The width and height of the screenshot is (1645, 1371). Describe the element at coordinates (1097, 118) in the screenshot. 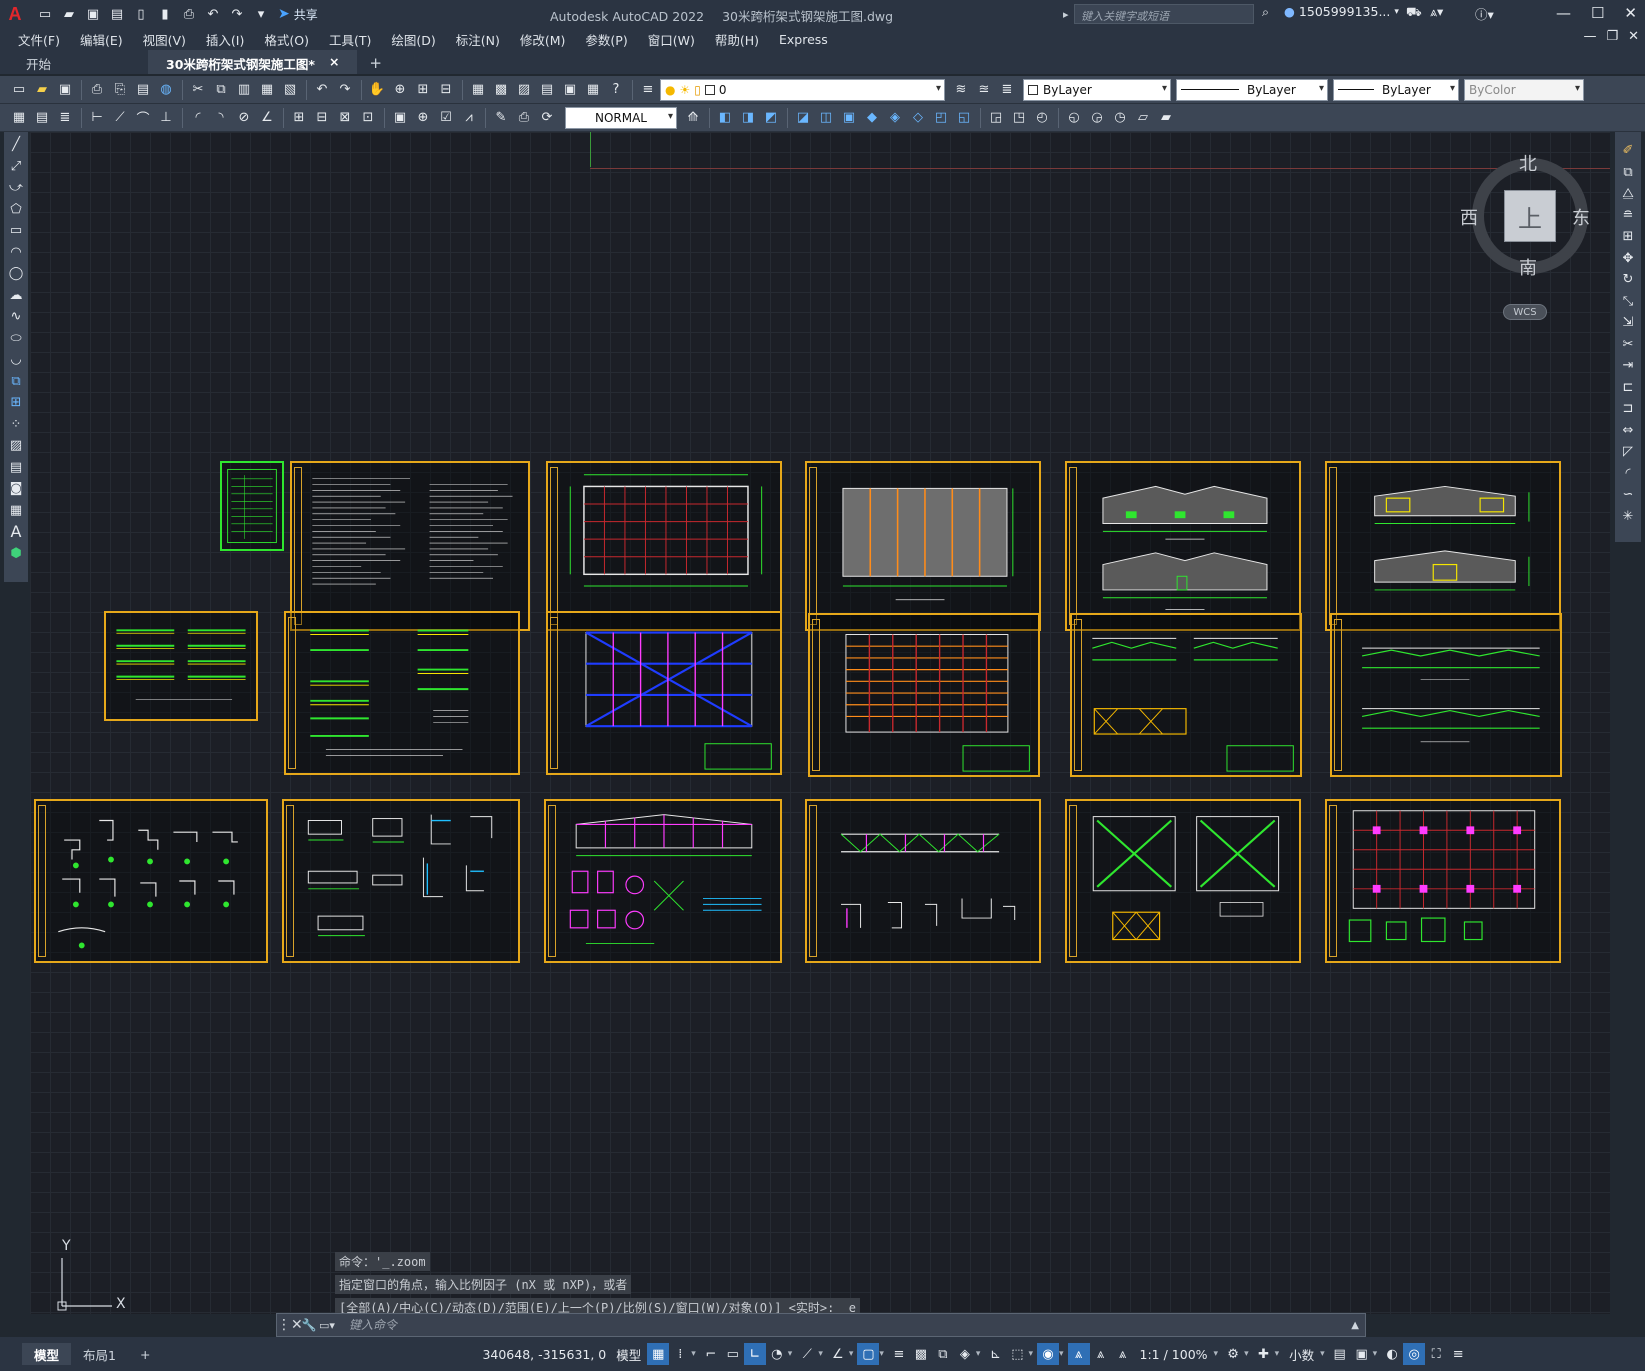

I see `check-icon: ◶` at that location.